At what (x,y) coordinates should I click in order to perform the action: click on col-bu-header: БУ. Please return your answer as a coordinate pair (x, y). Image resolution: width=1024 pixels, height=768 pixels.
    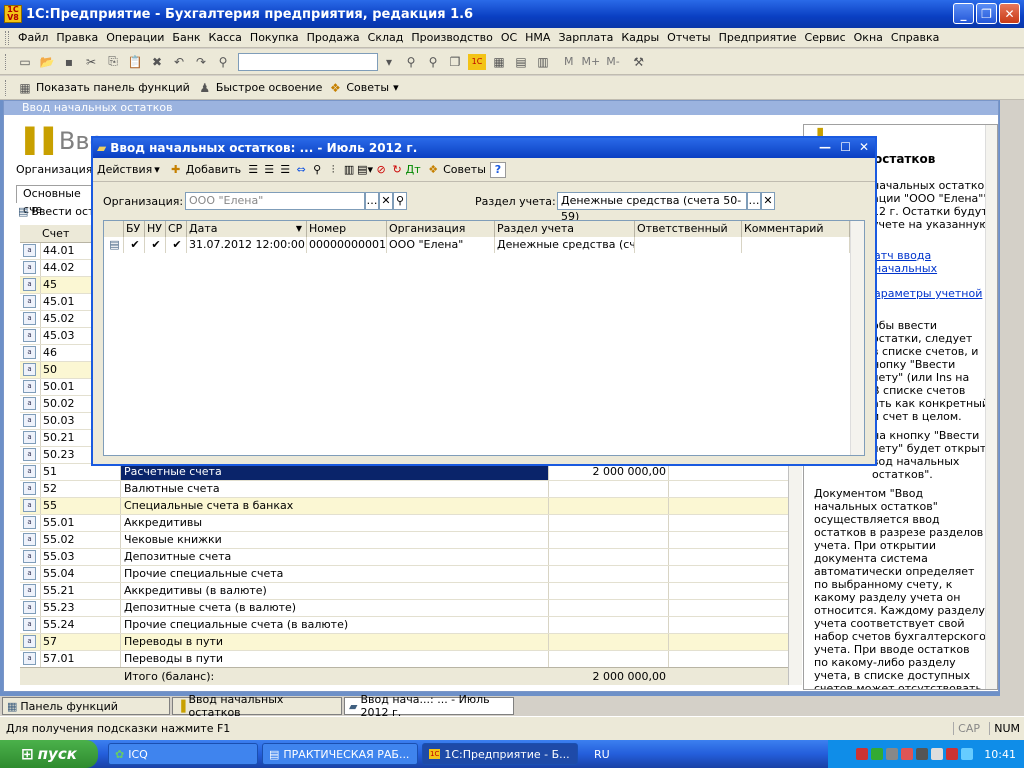
    Looking at the image, I should click on (134, 229).